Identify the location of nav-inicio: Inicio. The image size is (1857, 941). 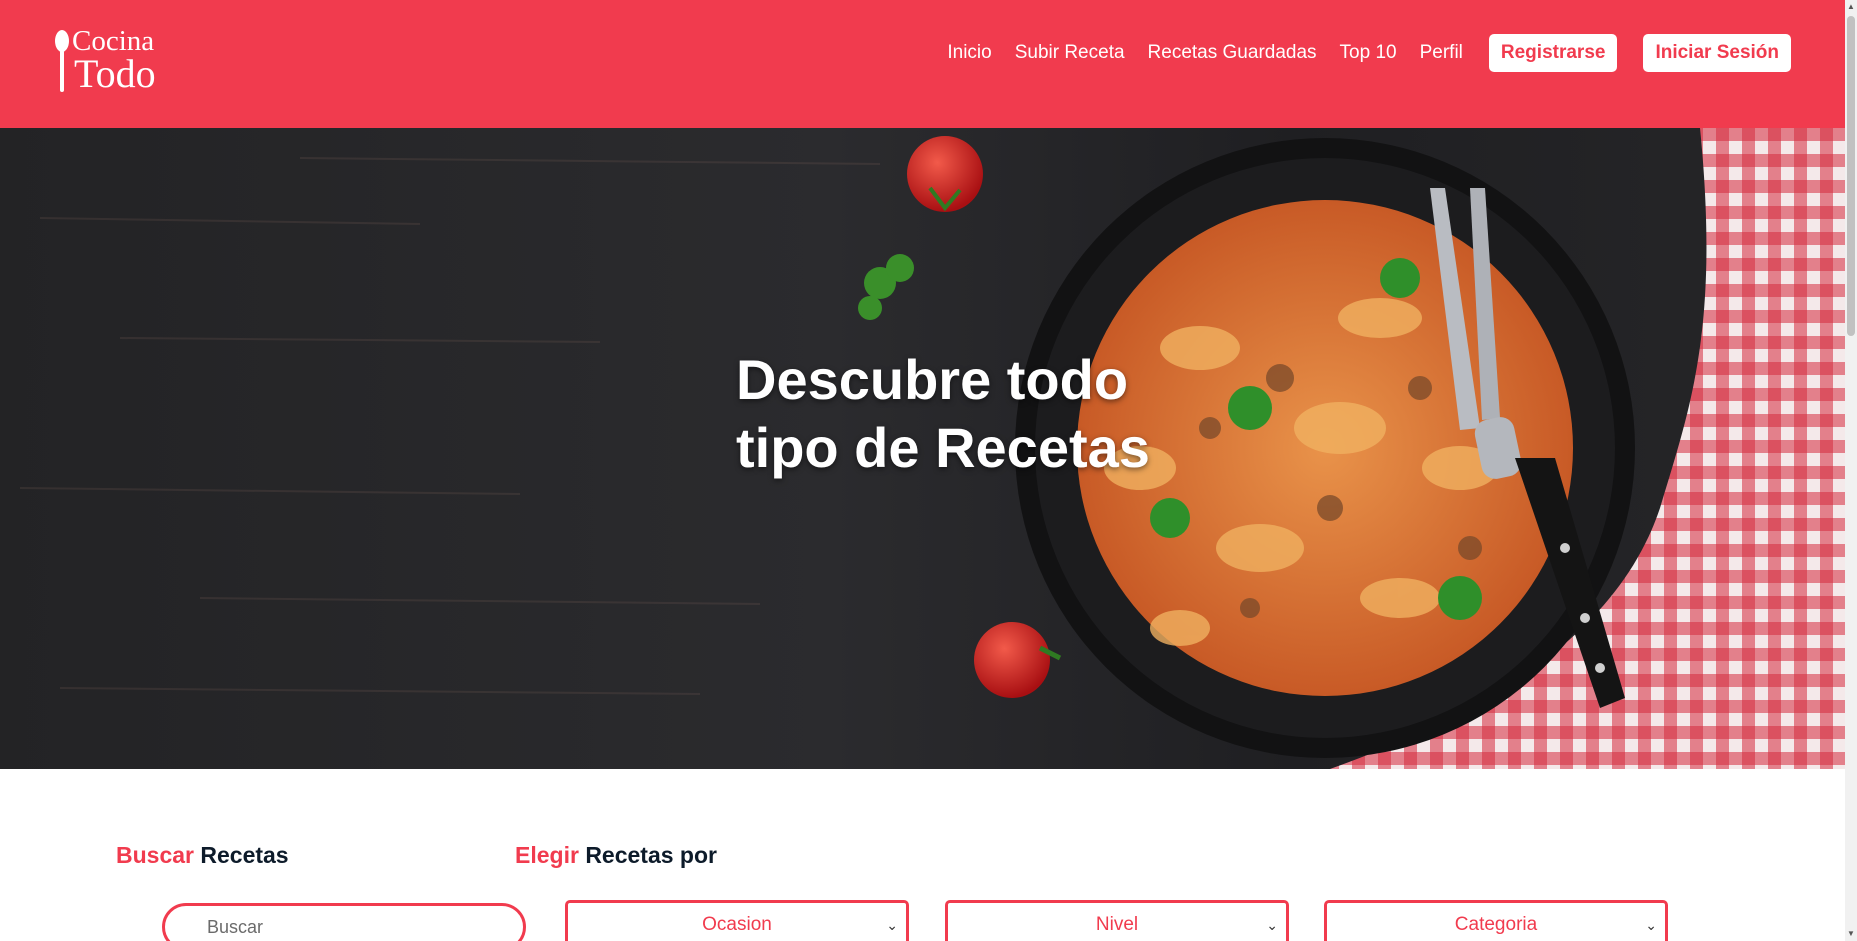
(969, 53).